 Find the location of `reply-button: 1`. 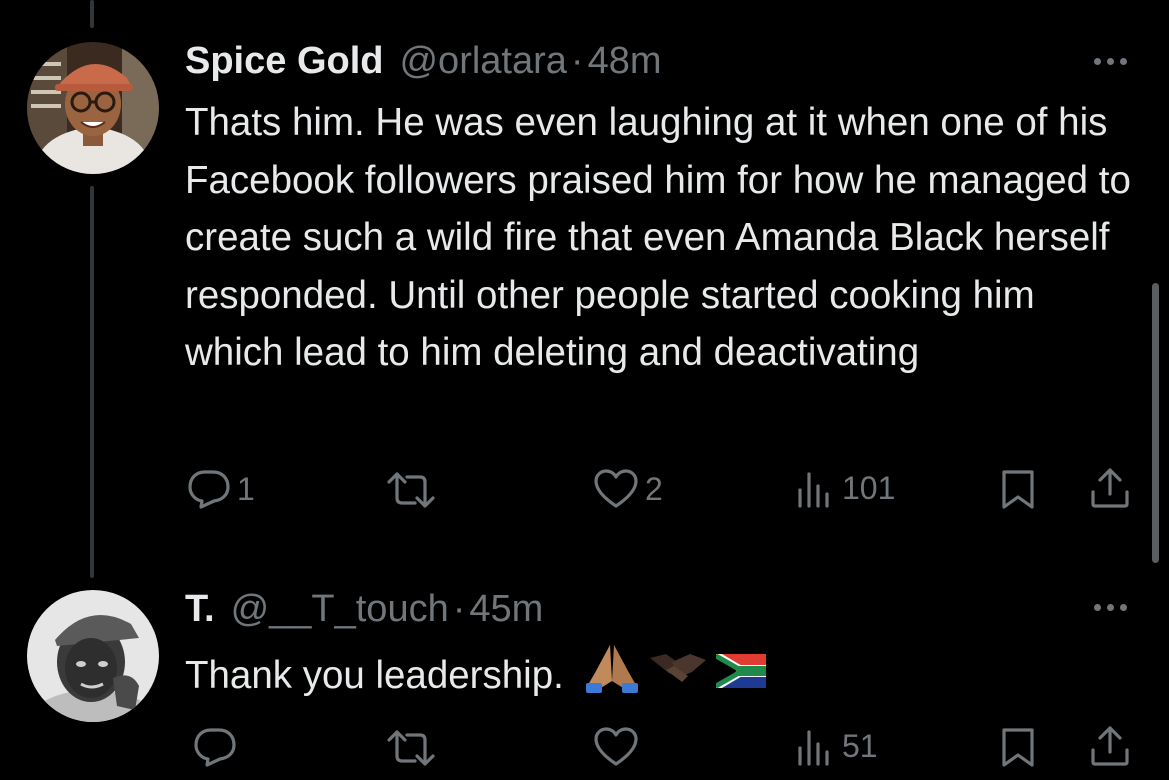

reply-button: 1 is located at coordinates (221, 489).